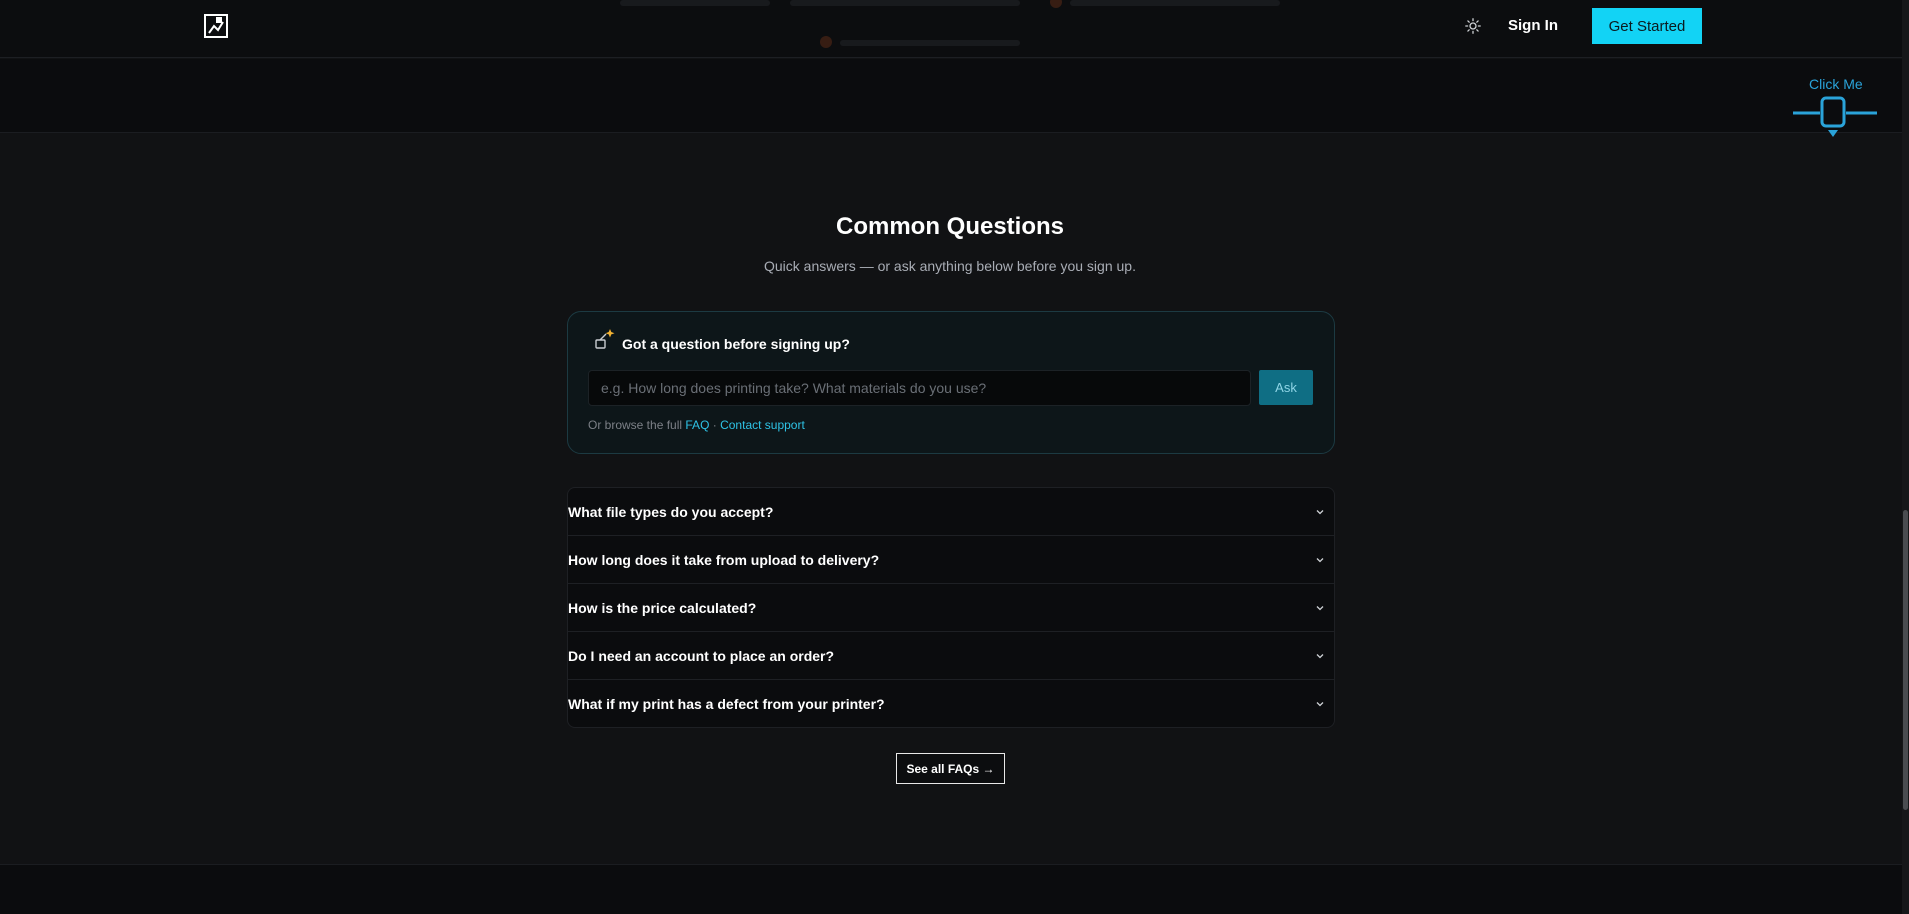 This screenshot has width=1909, height=914. Describe the element at coordinates (1533, 26) in the screenshot. I see `sign-in-link: Sign In` at that location.